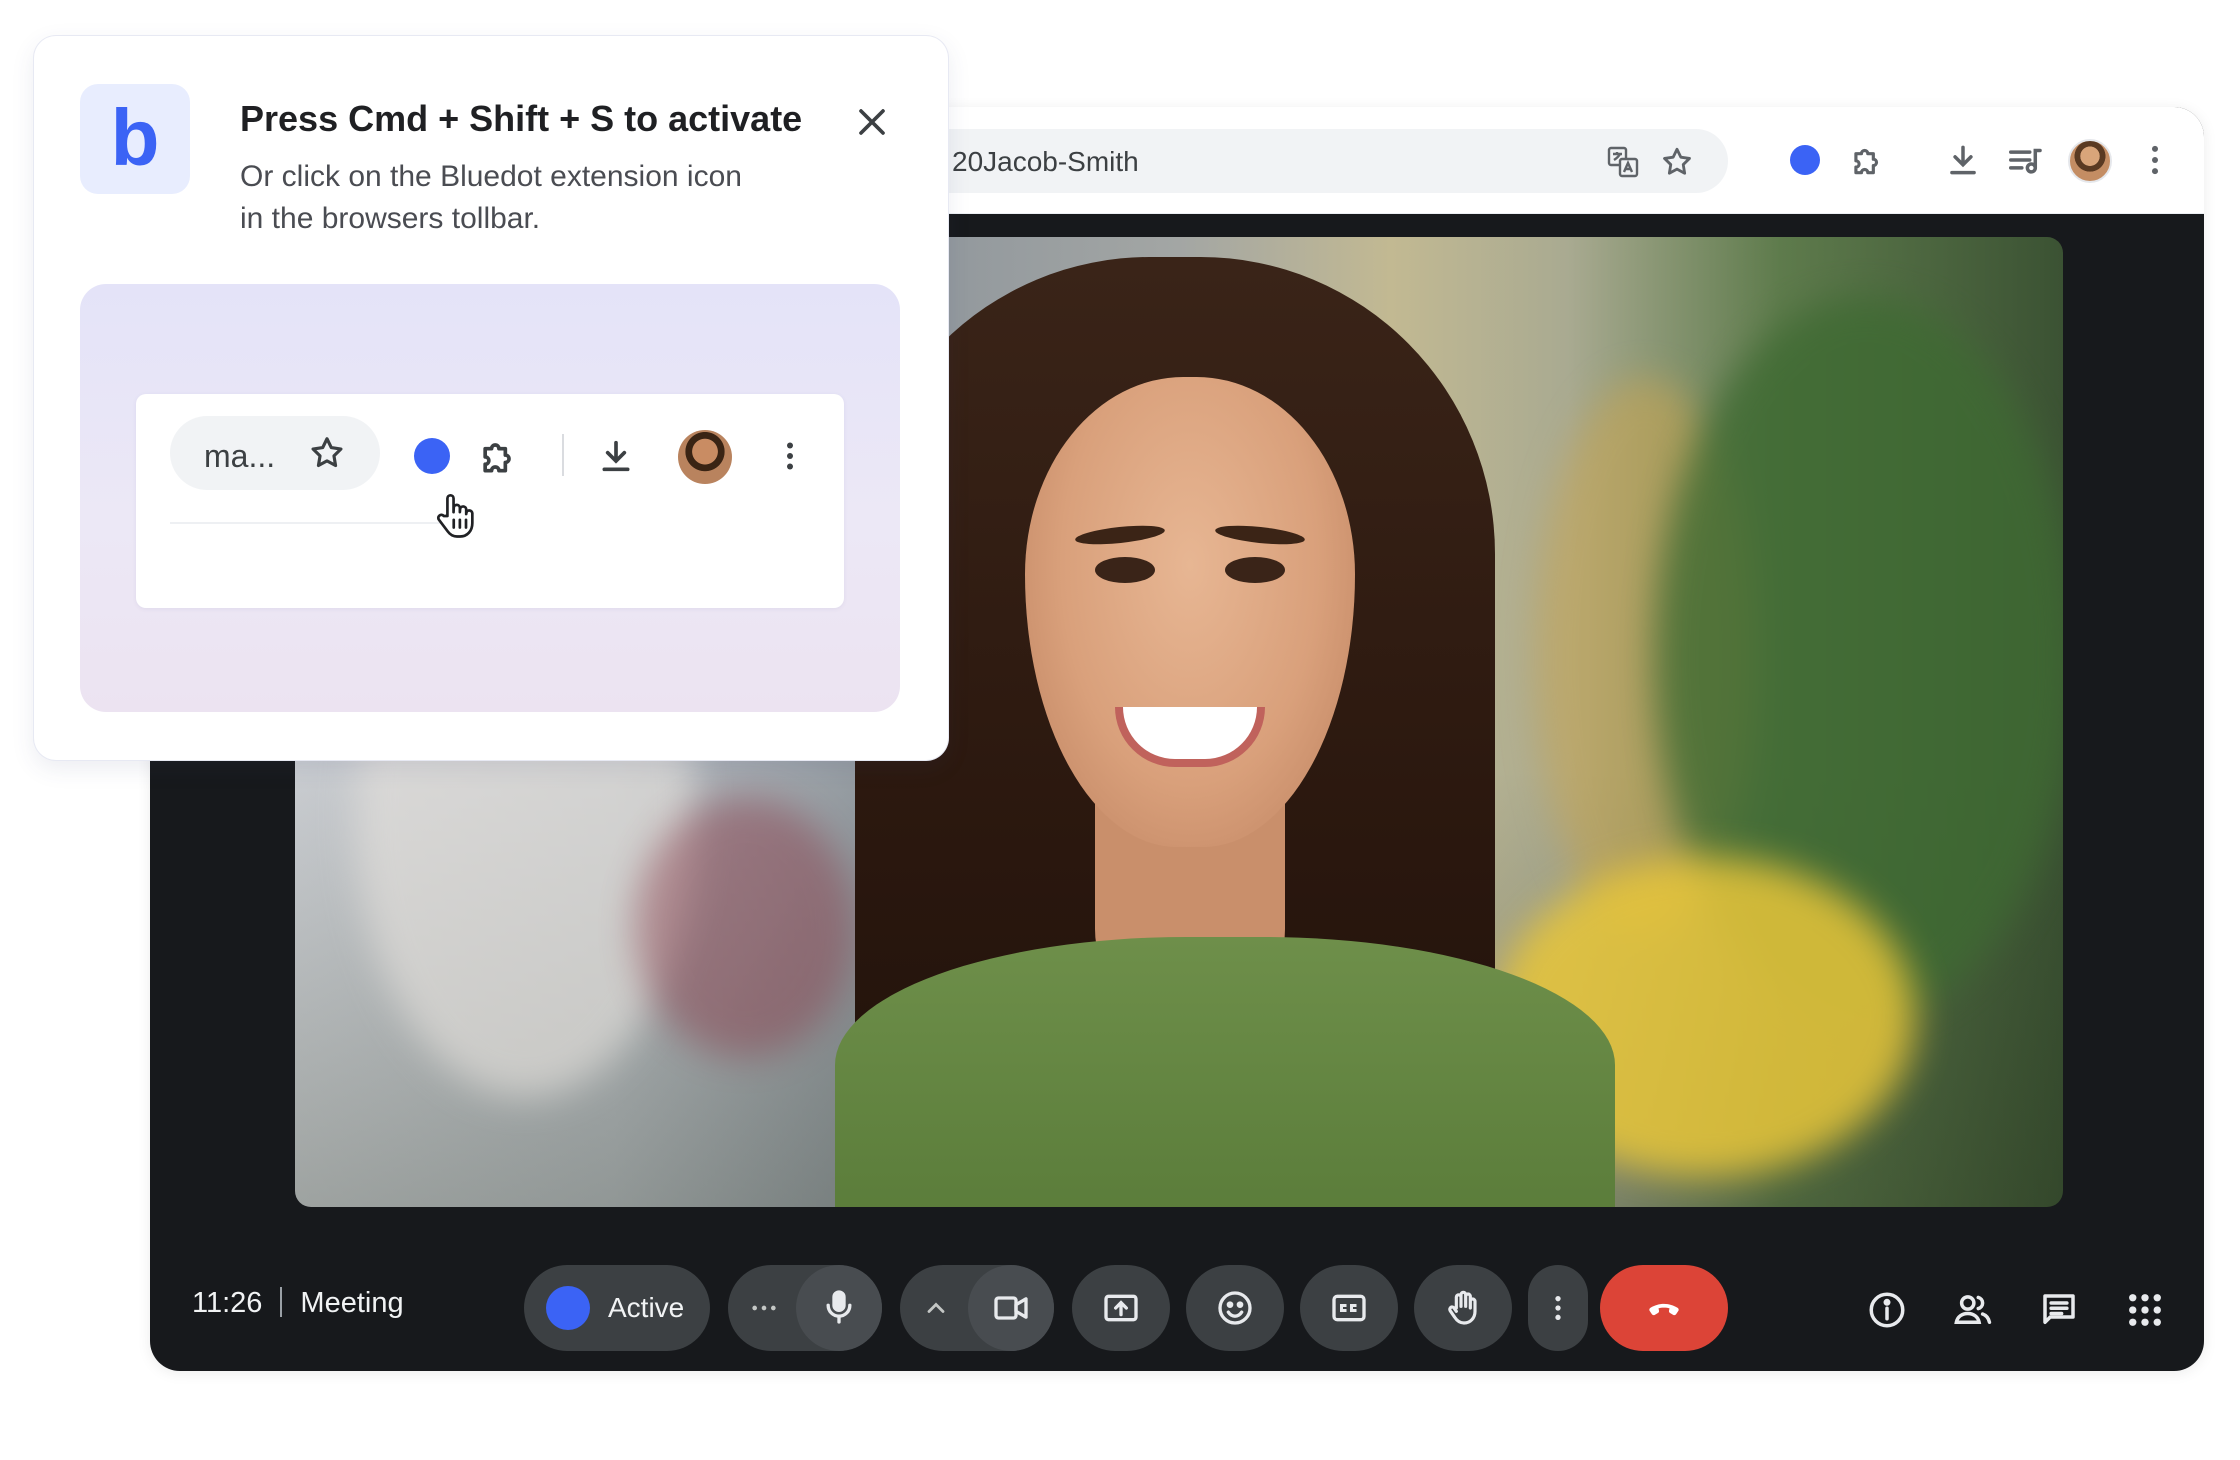 The width and height of the screenshot is (2240, 1460). I want to click on camera-icon, so click(1011, 1308).